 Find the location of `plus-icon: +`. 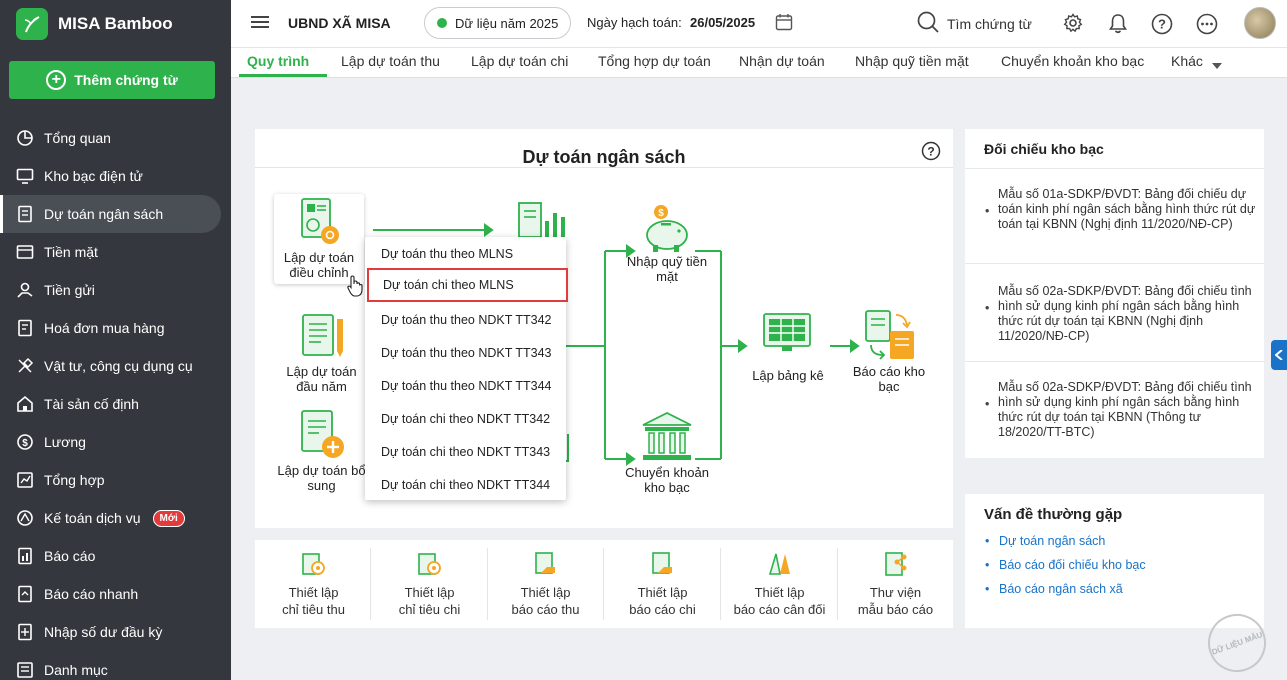

plus-icon: + is located at coordinates (56, 80).